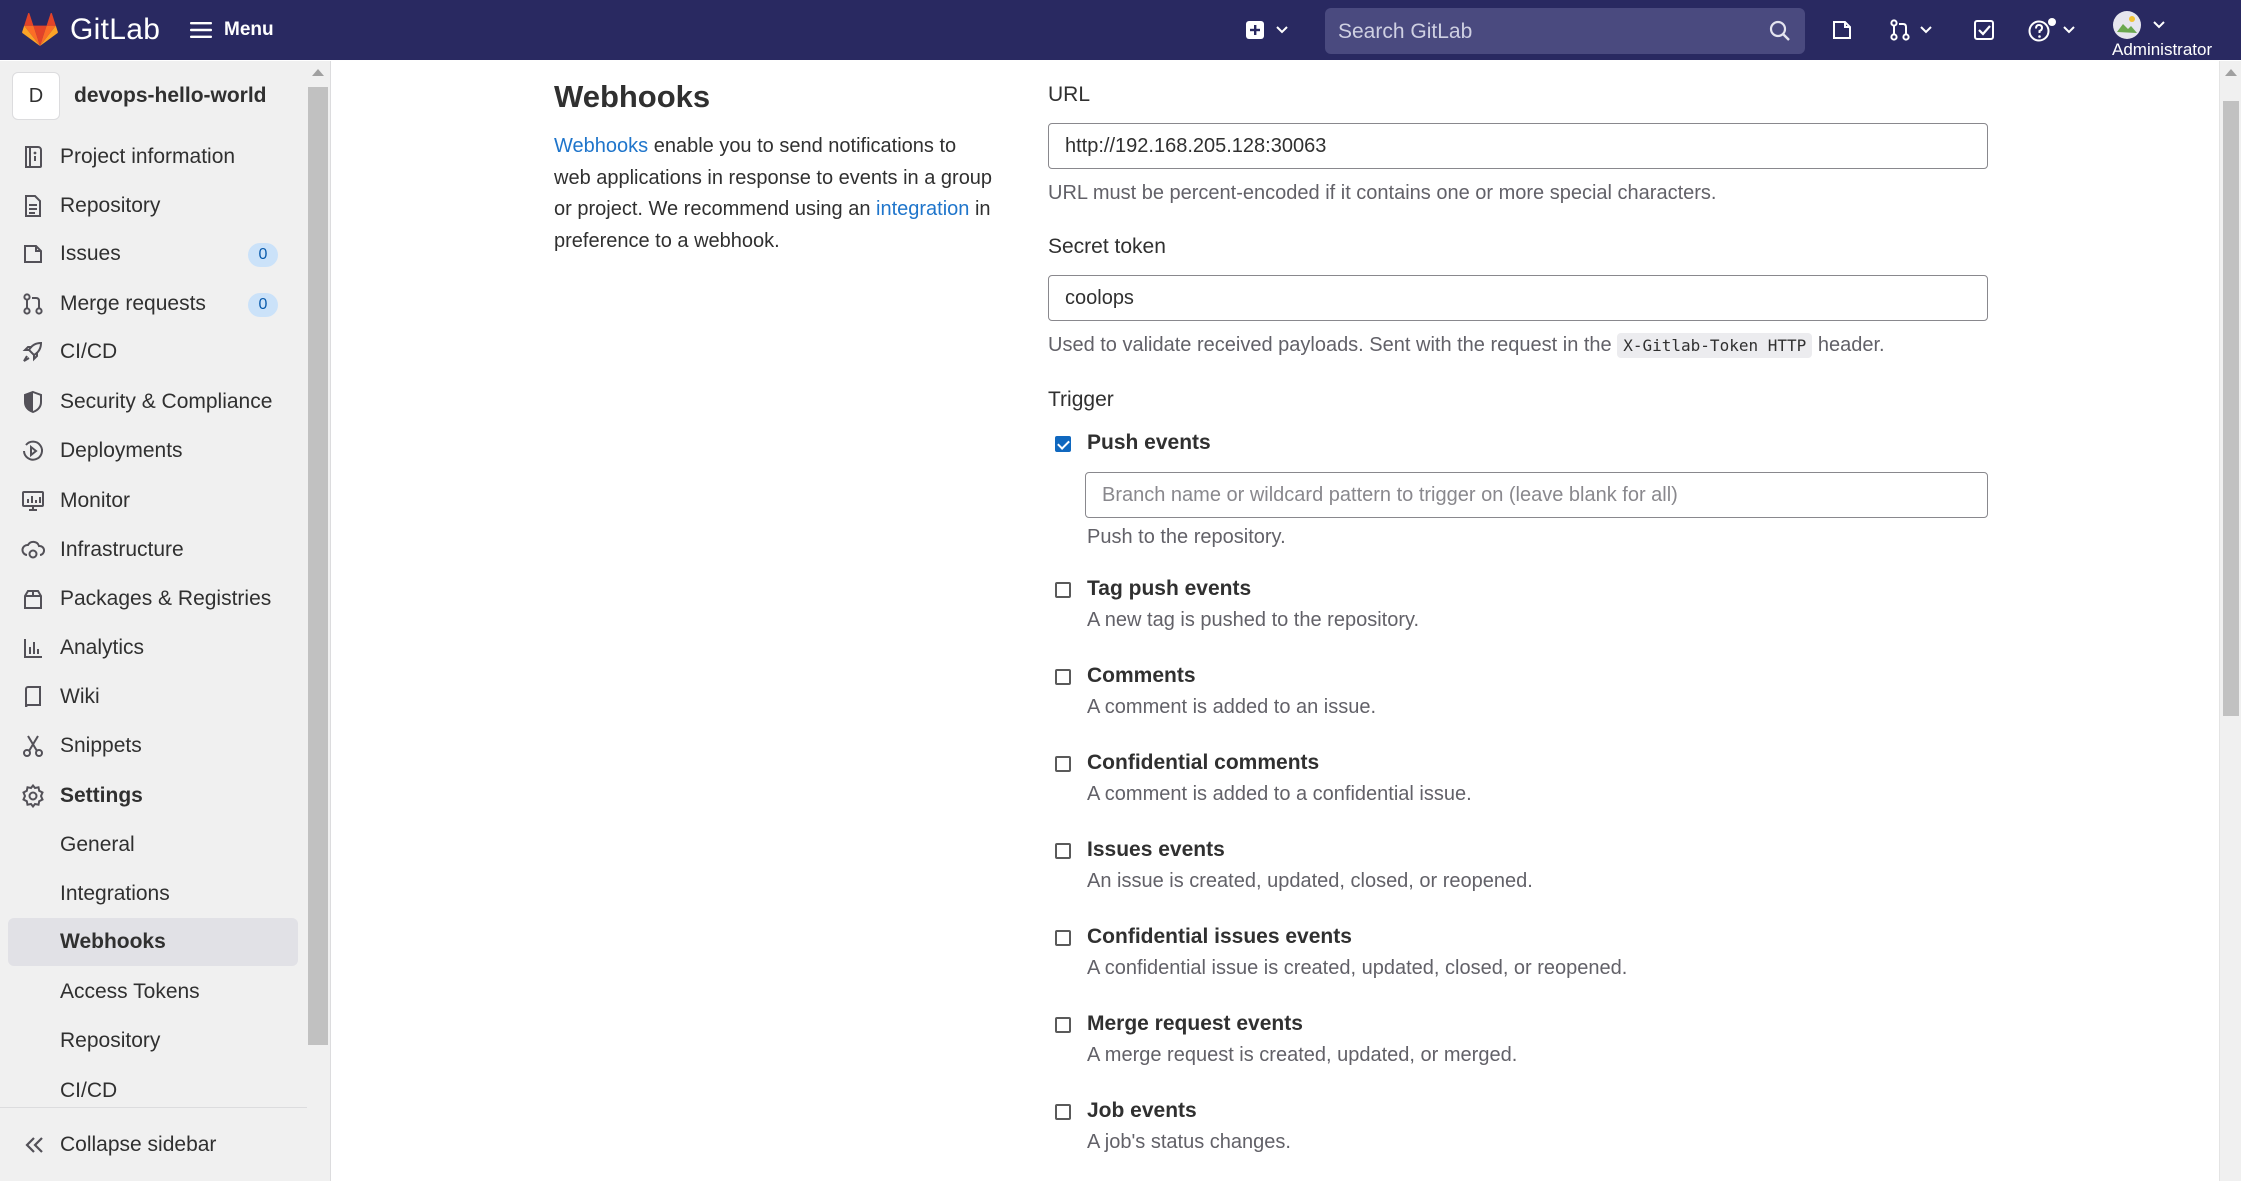 This screenshot has width=2241, height=1181. I want to click on sidebar-subitem-label: General, so click(97, 844).